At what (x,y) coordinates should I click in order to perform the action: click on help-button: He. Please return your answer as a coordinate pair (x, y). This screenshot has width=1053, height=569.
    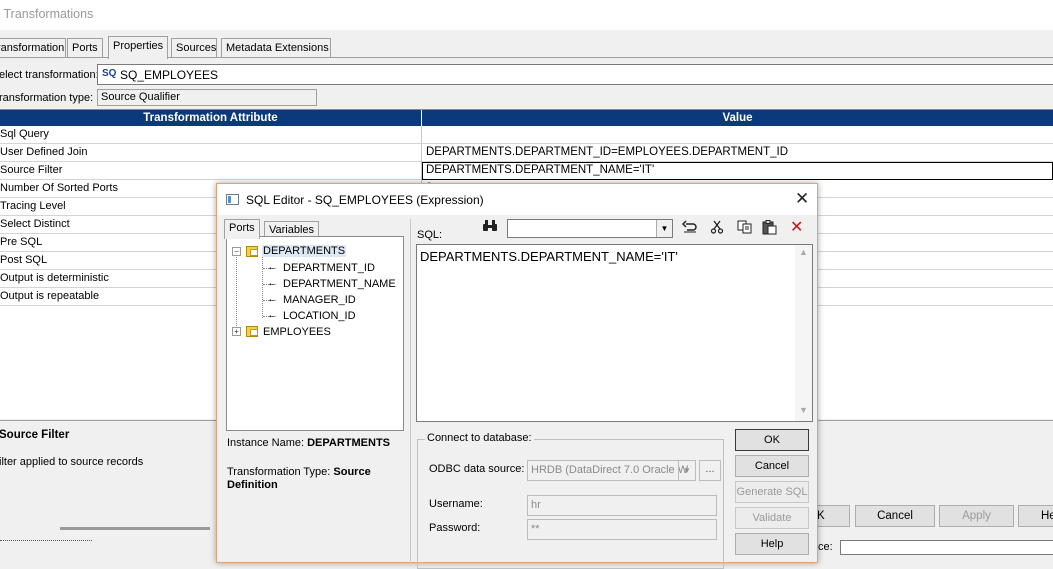
    Looking at the image, I should click on (1035, 516).